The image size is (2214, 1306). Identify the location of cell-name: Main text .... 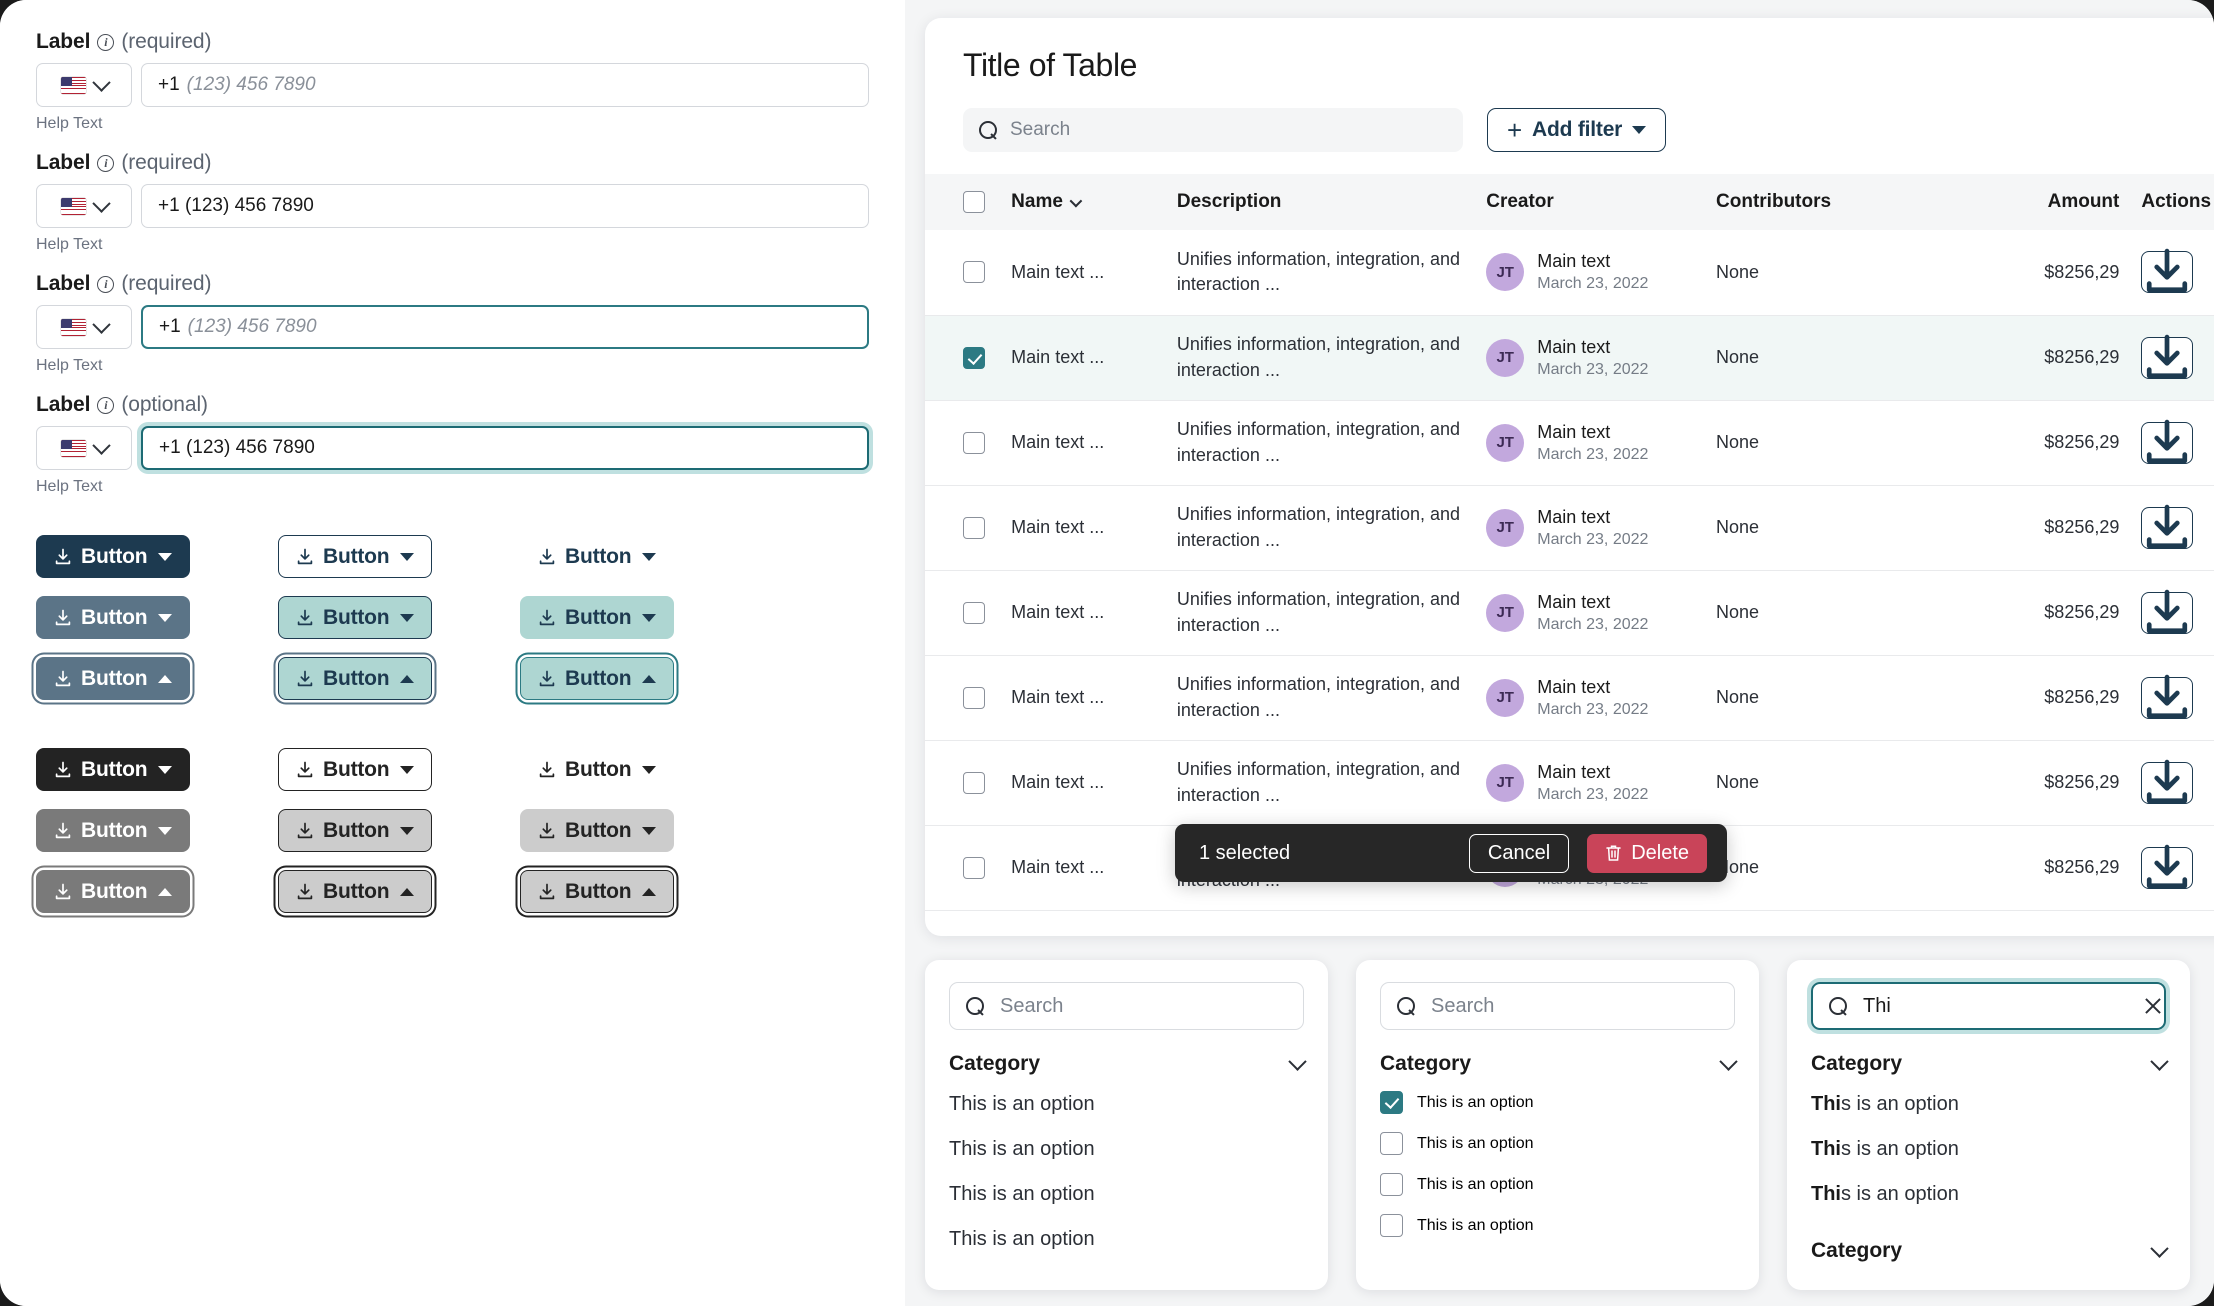
(1094, 698).